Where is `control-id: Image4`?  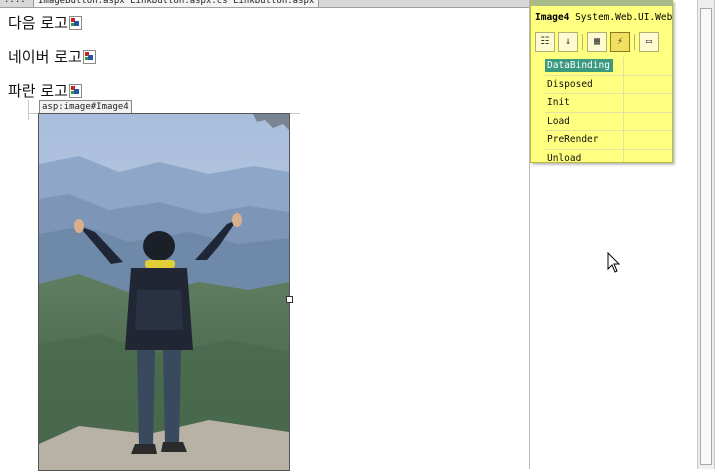 control-id: Image4 is located at coordinates (552, 17).